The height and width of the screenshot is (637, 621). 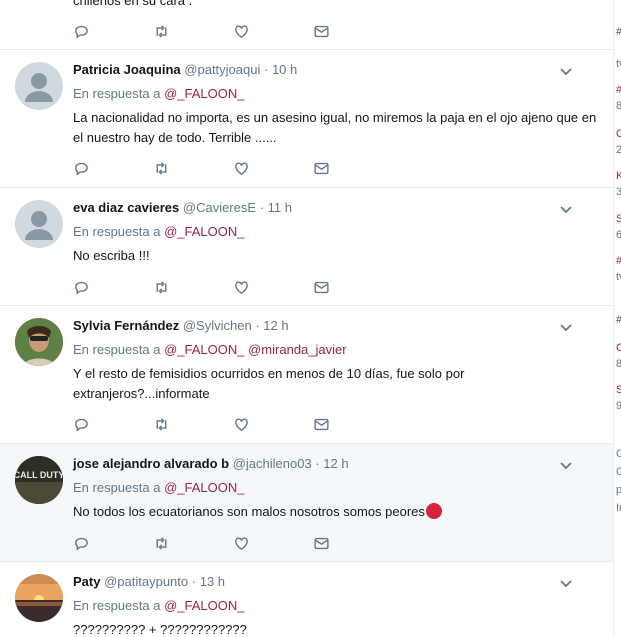 I want to click on author-name: Sylvia Fernández, so click(x=126, y=325).